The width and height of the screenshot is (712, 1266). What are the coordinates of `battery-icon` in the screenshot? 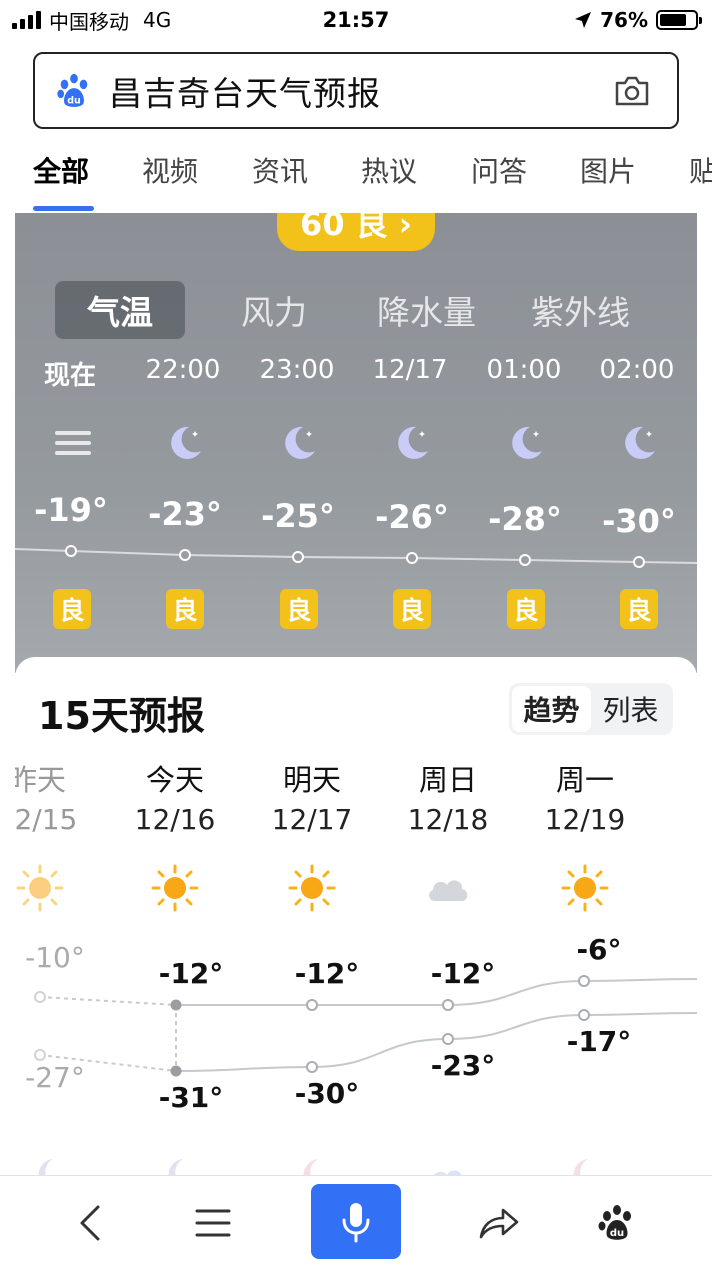 It's located at (679, 20).